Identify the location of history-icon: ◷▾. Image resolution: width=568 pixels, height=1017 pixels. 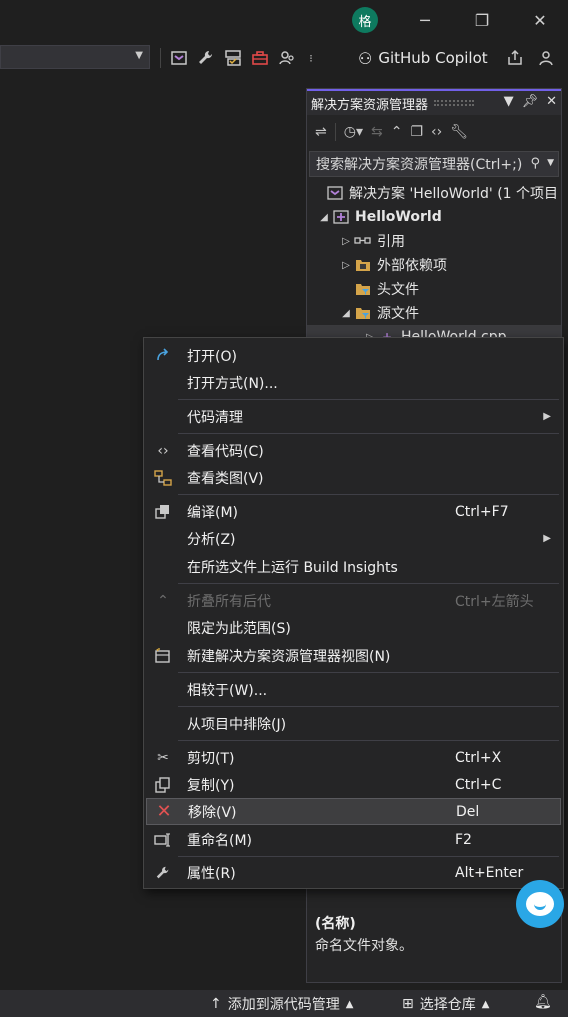
(353, 132).